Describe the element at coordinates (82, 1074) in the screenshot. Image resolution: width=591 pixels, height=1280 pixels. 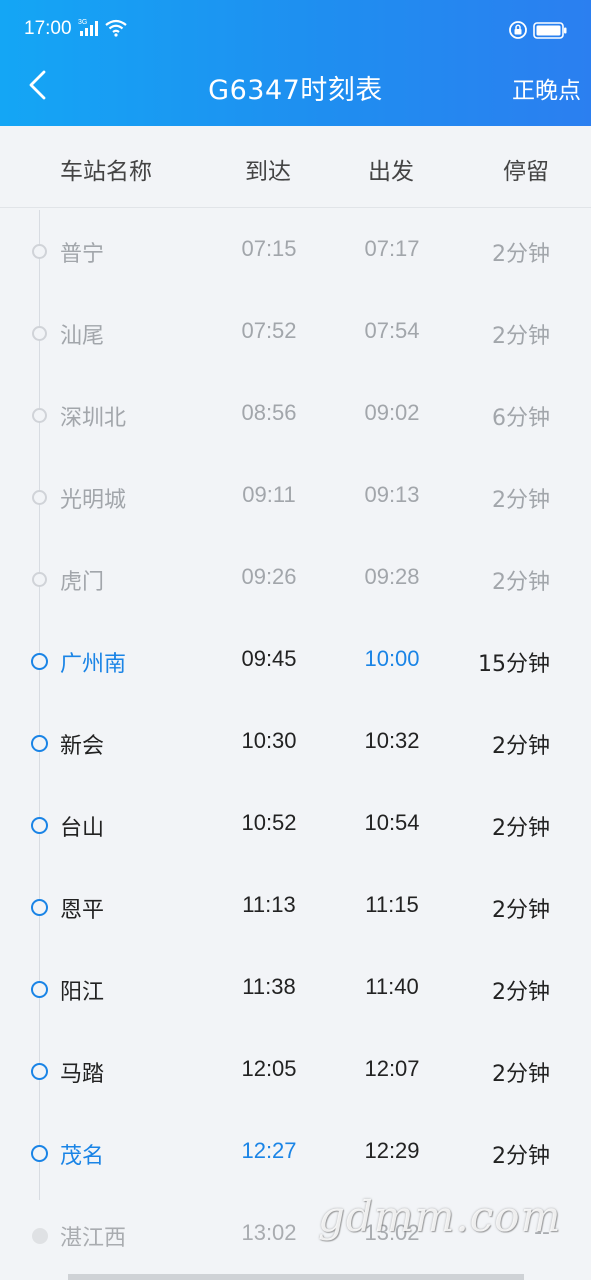
I see `station-name: 马踏` at that location.